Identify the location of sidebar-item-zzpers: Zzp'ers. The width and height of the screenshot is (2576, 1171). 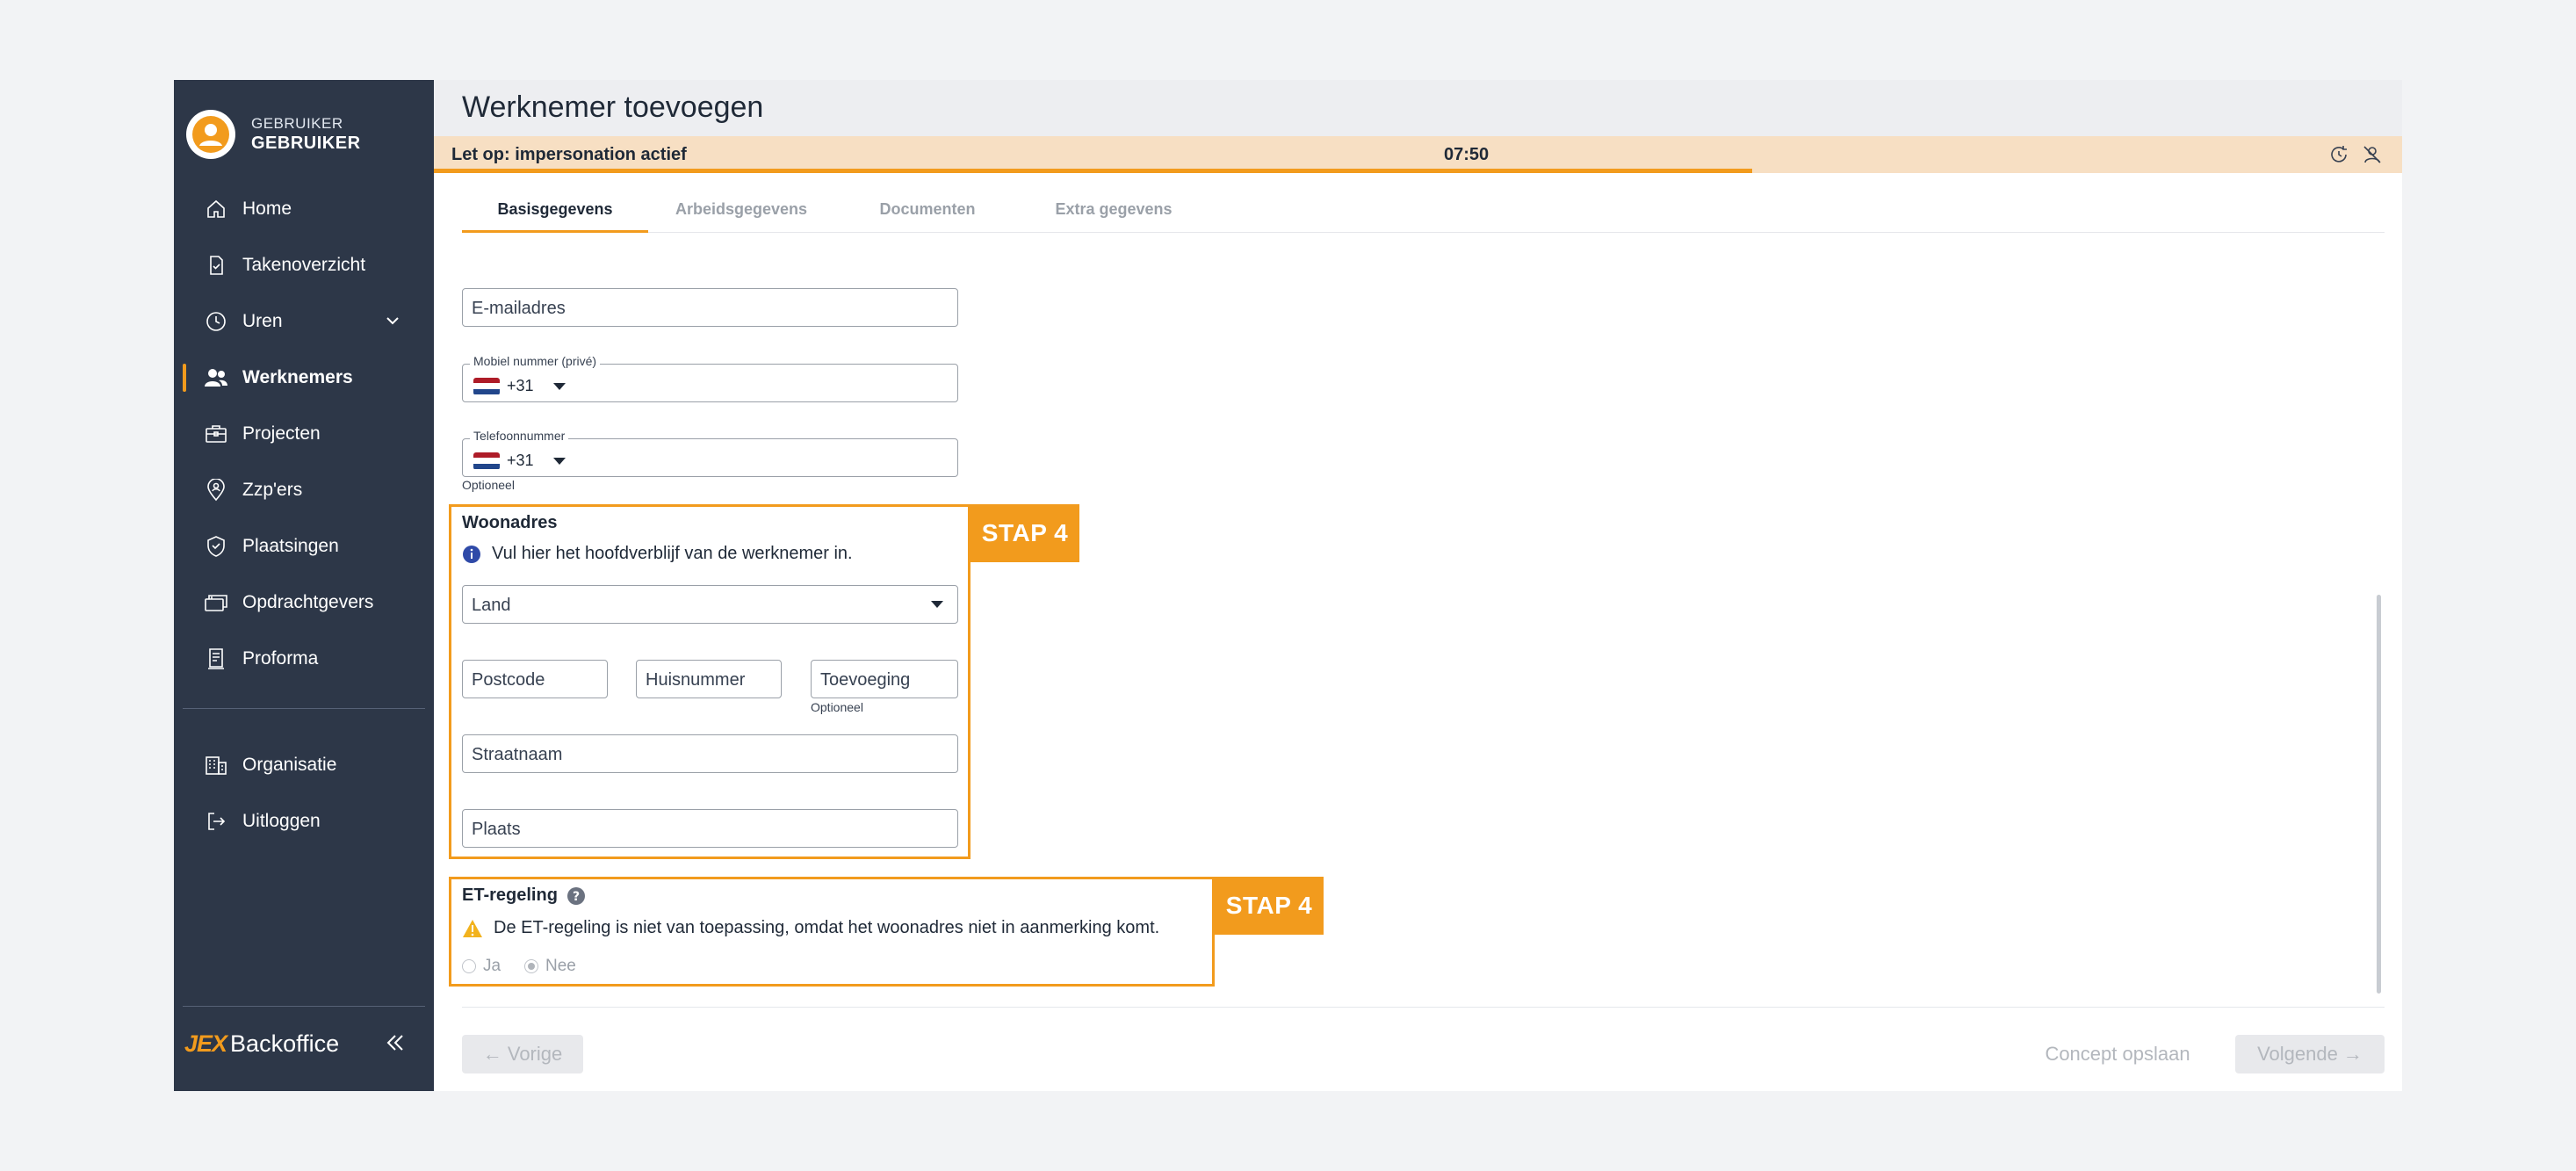
(304, 490).